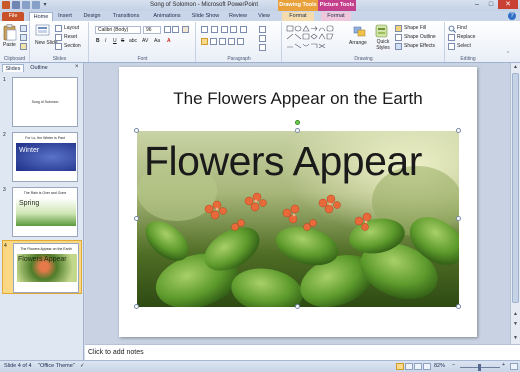  I want to click on zoom-slider-knob, so click(479, 367).